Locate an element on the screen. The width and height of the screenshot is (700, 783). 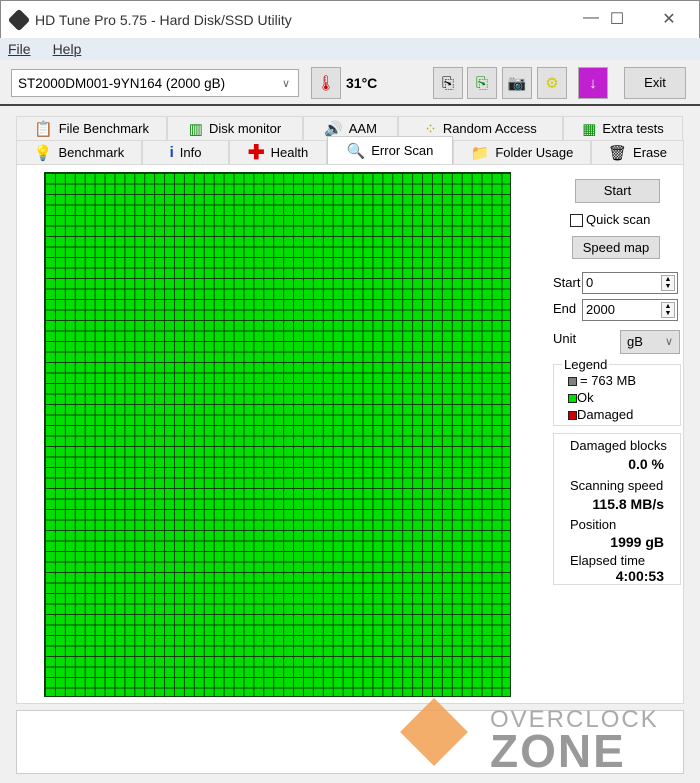
tab-label: AAM is located at coordinates (362, 128).